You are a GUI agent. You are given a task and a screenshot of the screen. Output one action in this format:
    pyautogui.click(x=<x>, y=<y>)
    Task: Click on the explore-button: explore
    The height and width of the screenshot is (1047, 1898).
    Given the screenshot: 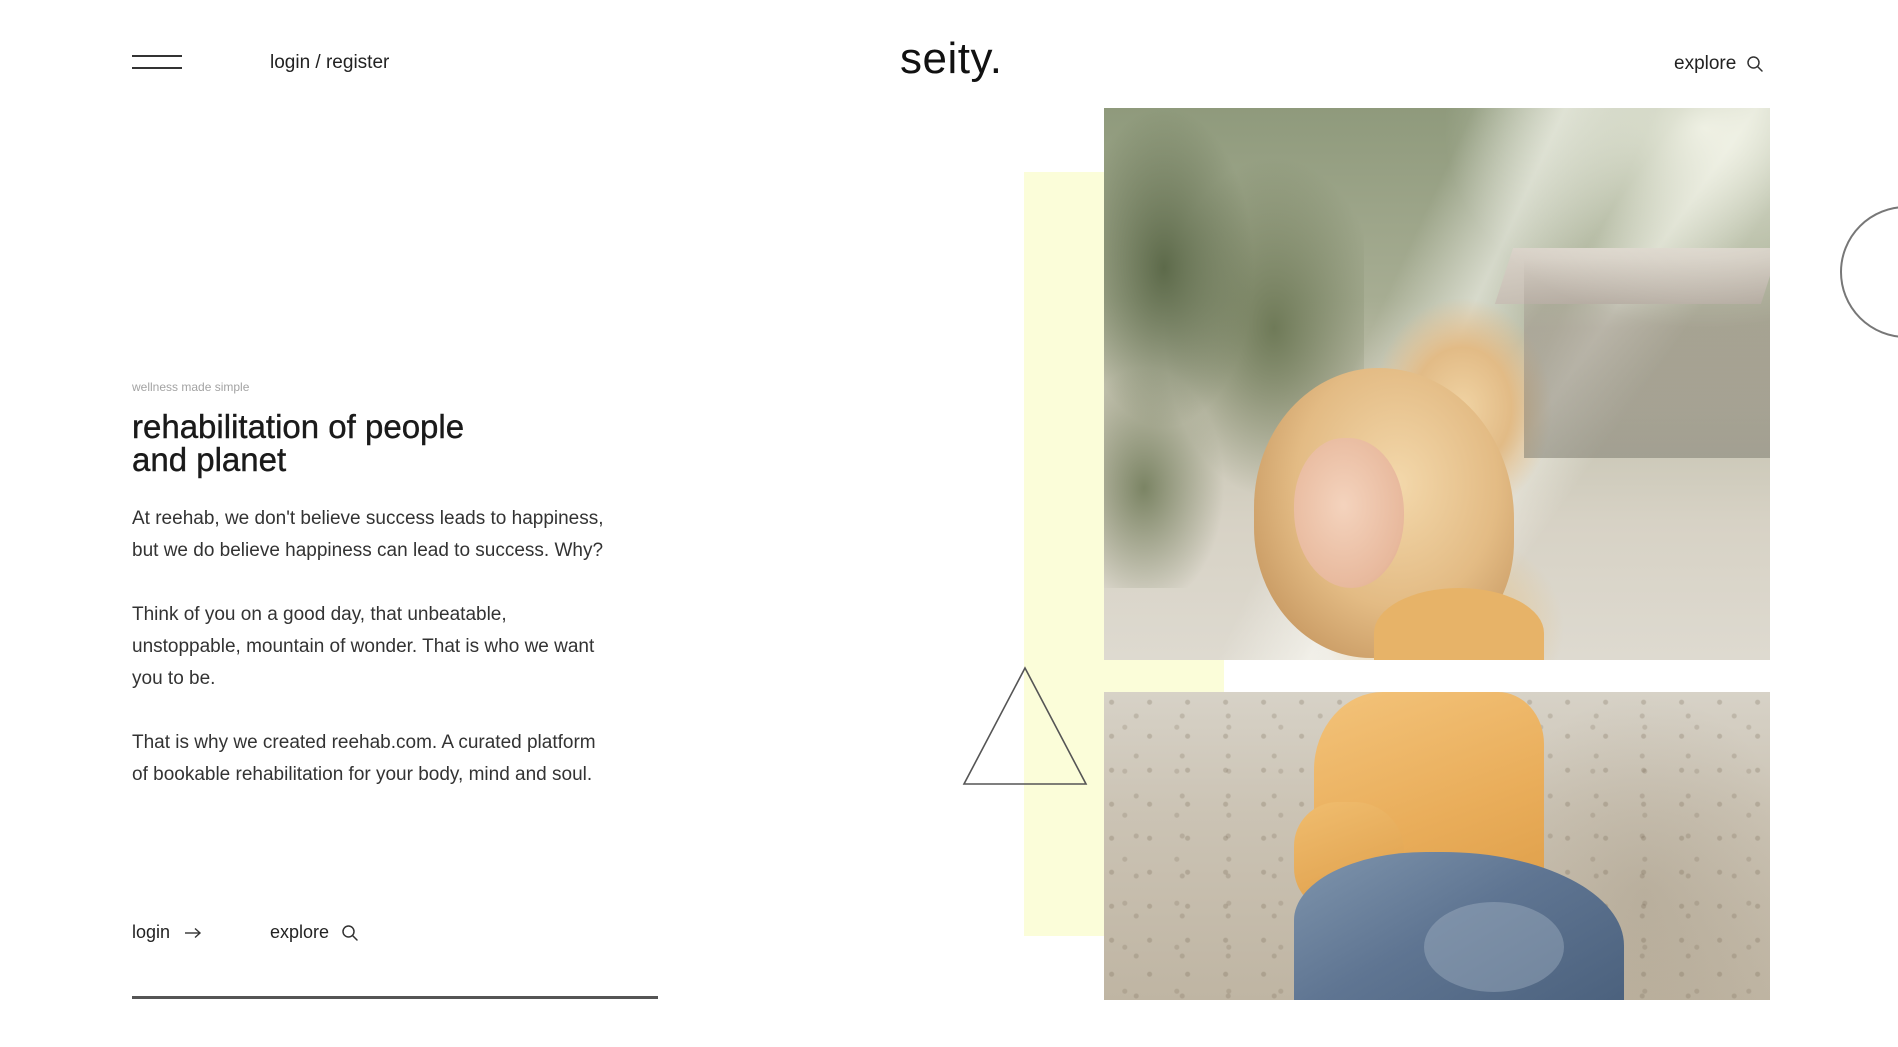 What is the action you would take?
    pyautogui.click(x=314, y=932)
    